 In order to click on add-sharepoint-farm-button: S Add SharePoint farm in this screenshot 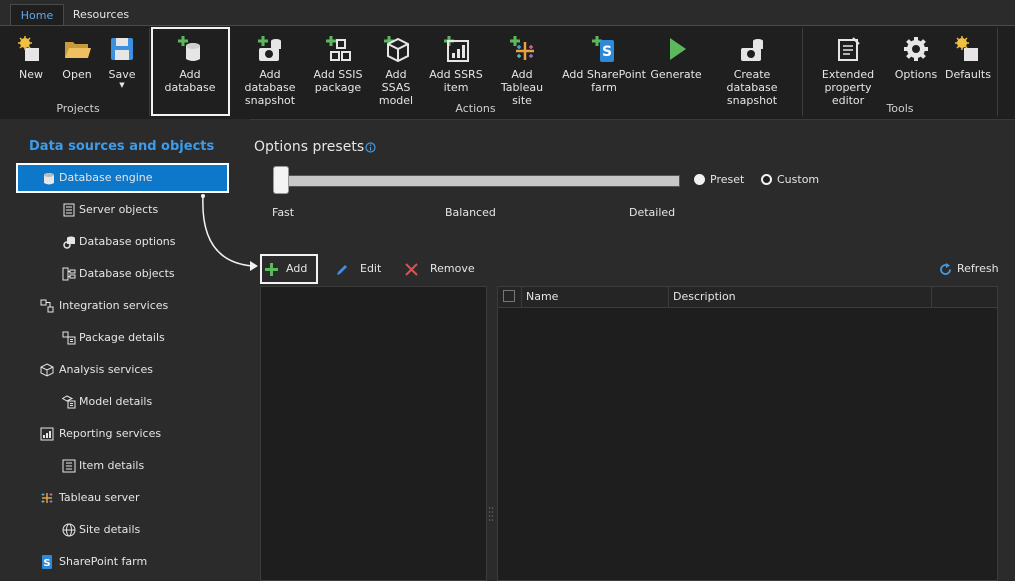, I will do `click(604, 62)`.